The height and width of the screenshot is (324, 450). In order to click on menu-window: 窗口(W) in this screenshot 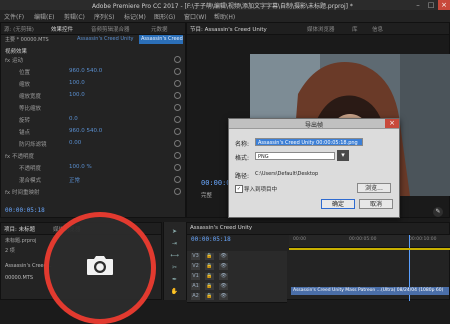, I will do `click(195, 16)`.